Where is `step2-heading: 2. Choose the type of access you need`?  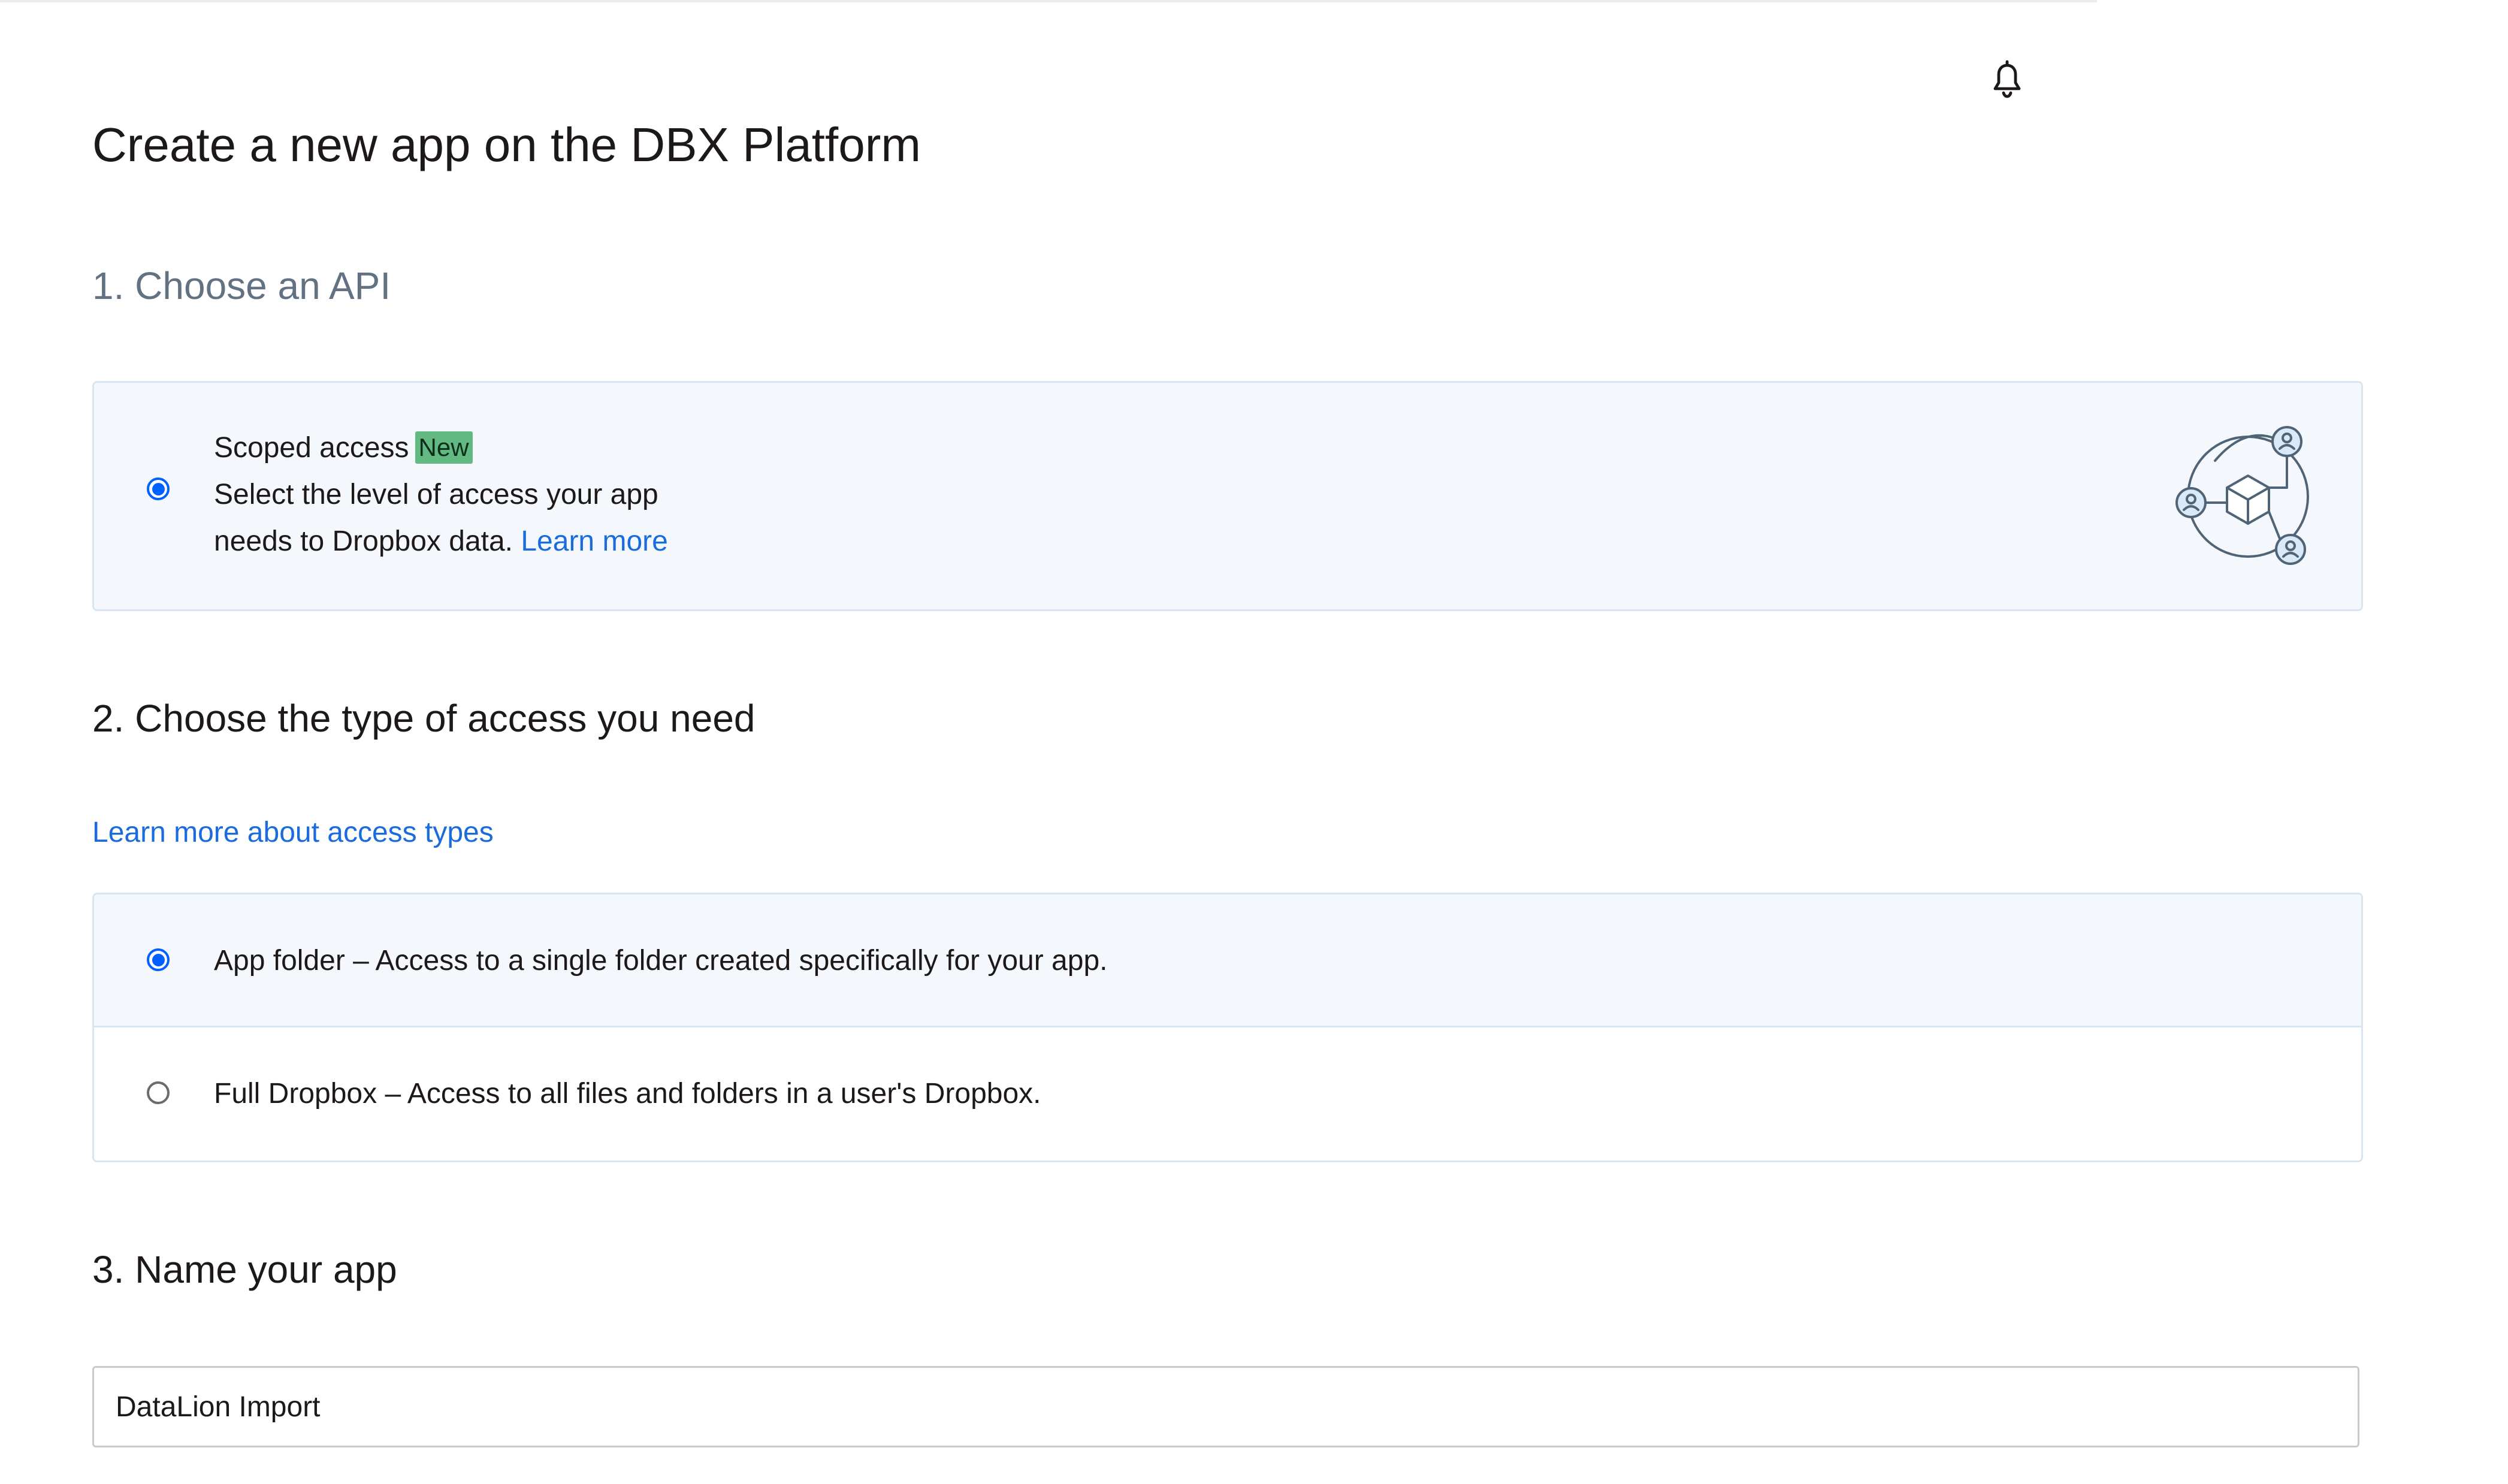
step2-heading: 2. Choose the type of access you need is located at coordinates (424, 718).